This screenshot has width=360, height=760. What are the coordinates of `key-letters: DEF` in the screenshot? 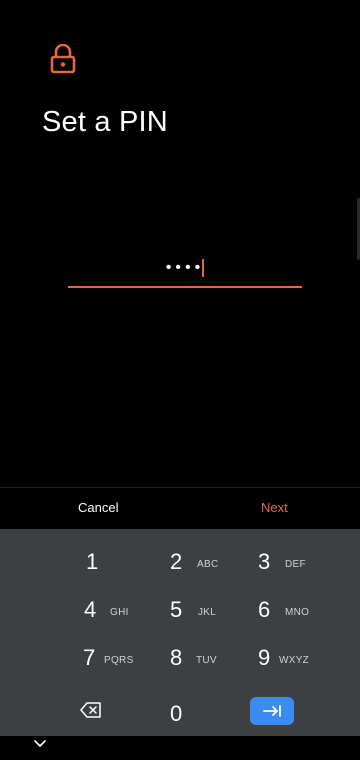 It's located at (295, 564).